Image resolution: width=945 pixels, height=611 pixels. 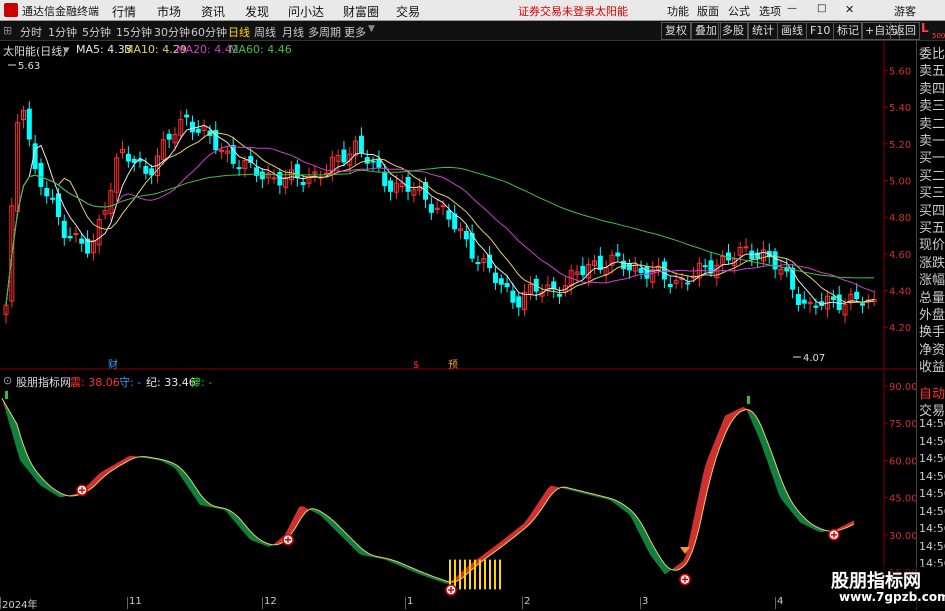 What do you see at coordinates (124, 11) in the screenshot?
I see `menu-item-quotes: 行情` at bounding box center [124, 11].